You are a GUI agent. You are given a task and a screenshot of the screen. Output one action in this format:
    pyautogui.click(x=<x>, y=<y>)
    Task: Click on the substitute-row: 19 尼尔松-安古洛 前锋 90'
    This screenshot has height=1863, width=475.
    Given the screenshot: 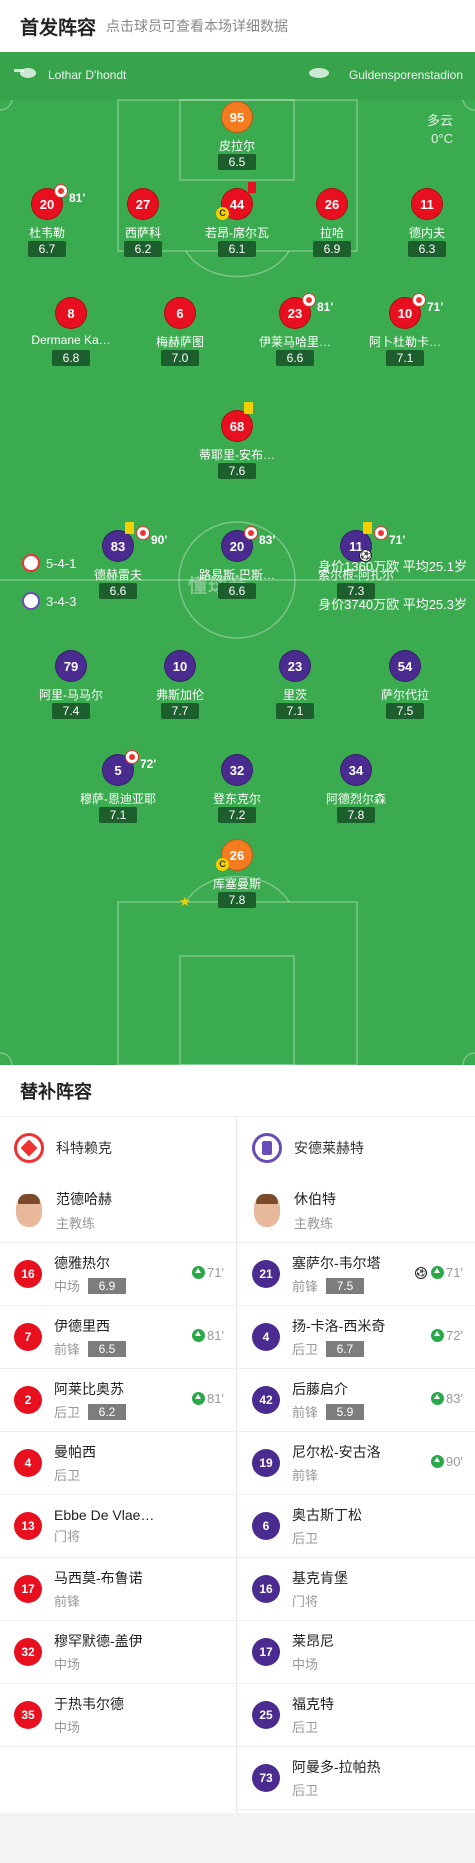 What is the action you would take?
    pyautogui.click(x=356, y=1463)
    